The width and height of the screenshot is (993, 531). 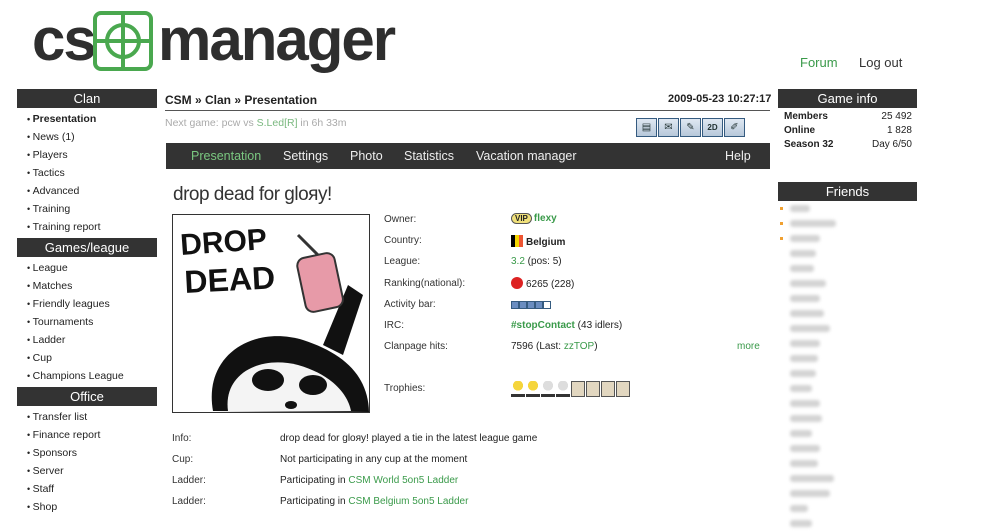 What do you see at coordinates (806, 116) in the screenshot?
I see `members-label: Members` at bounding box center [806, 116].